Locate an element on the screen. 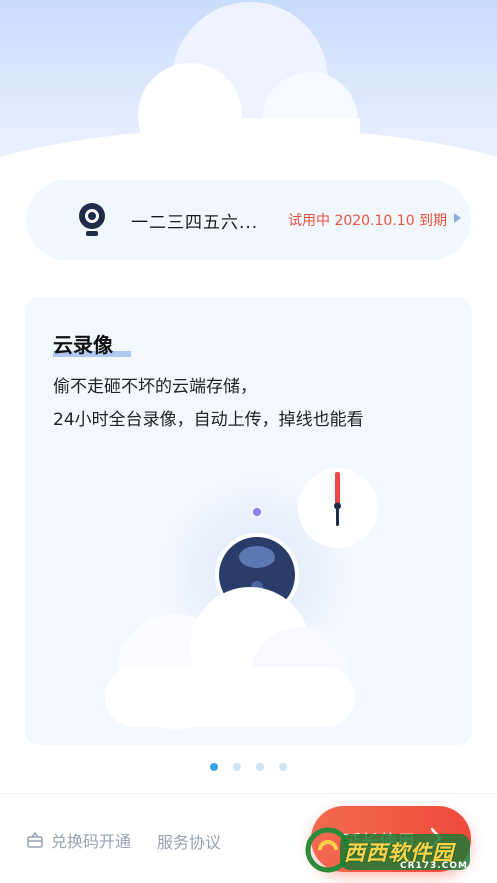  page-indicator is located at coordinates (248, 765).